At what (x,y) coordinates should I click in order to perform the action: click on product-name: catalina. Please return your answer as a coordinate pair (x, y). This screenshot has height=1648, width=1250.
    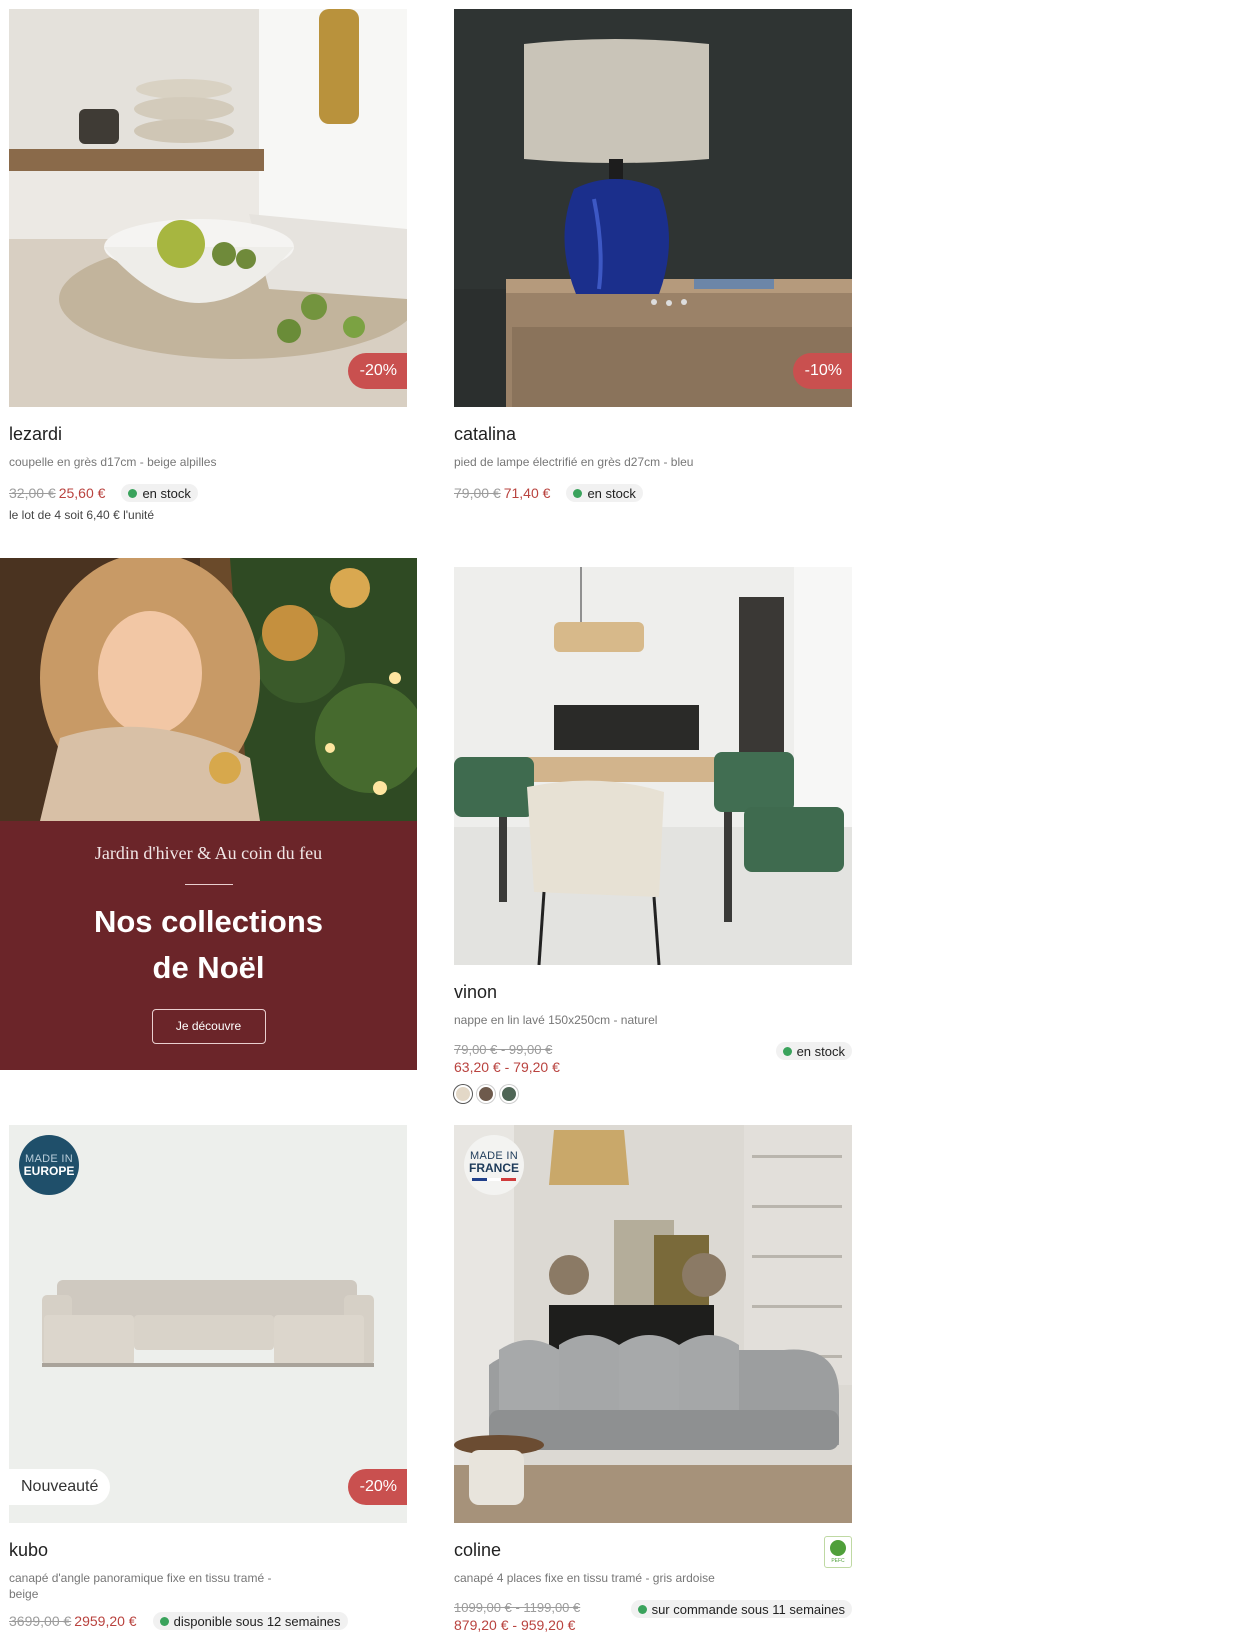
    Looking at the image, I should click on (653, 434).